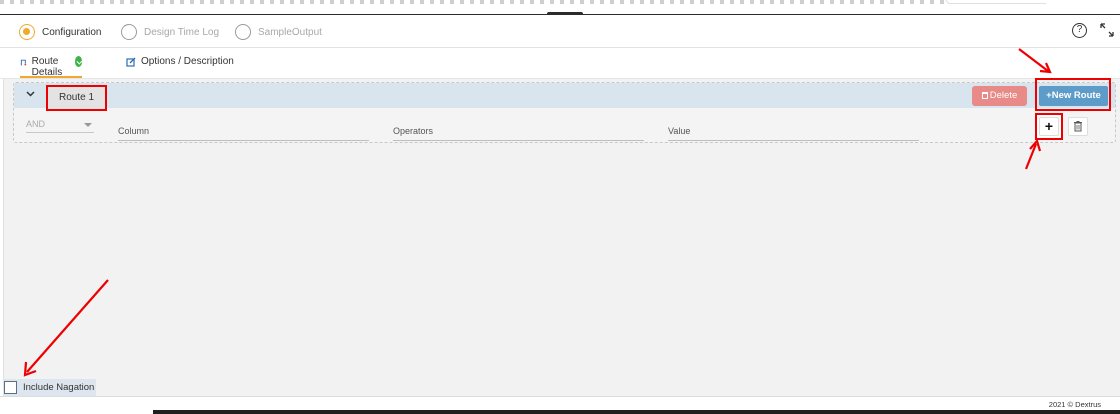 This screenshot has height=414, width=1120. What do you see at coordinates (518, 133) in the screenshot?
I see `operators-field: Operators` at bounding box center [518, 133].